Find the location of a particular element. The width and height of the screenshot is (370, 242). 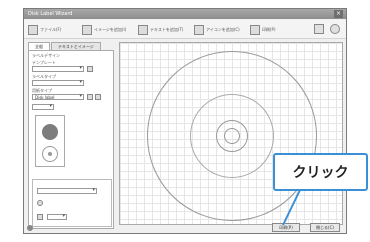

callout-line is located at coordinates (291, 207).